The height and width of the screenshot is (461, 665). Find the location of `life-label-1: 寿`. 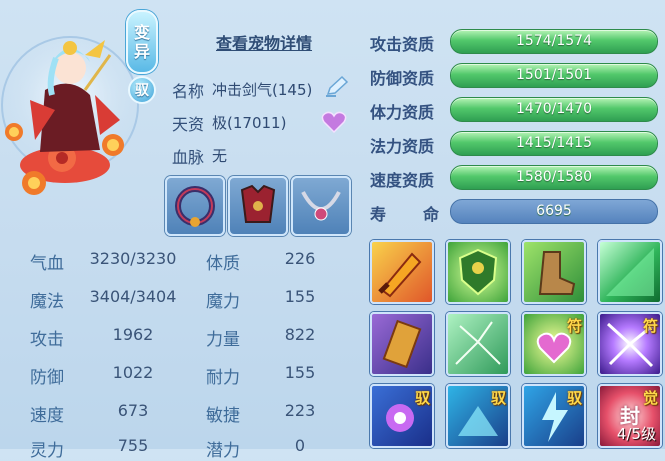

life-label-1: 寿 is located at coordinates (378, 214).